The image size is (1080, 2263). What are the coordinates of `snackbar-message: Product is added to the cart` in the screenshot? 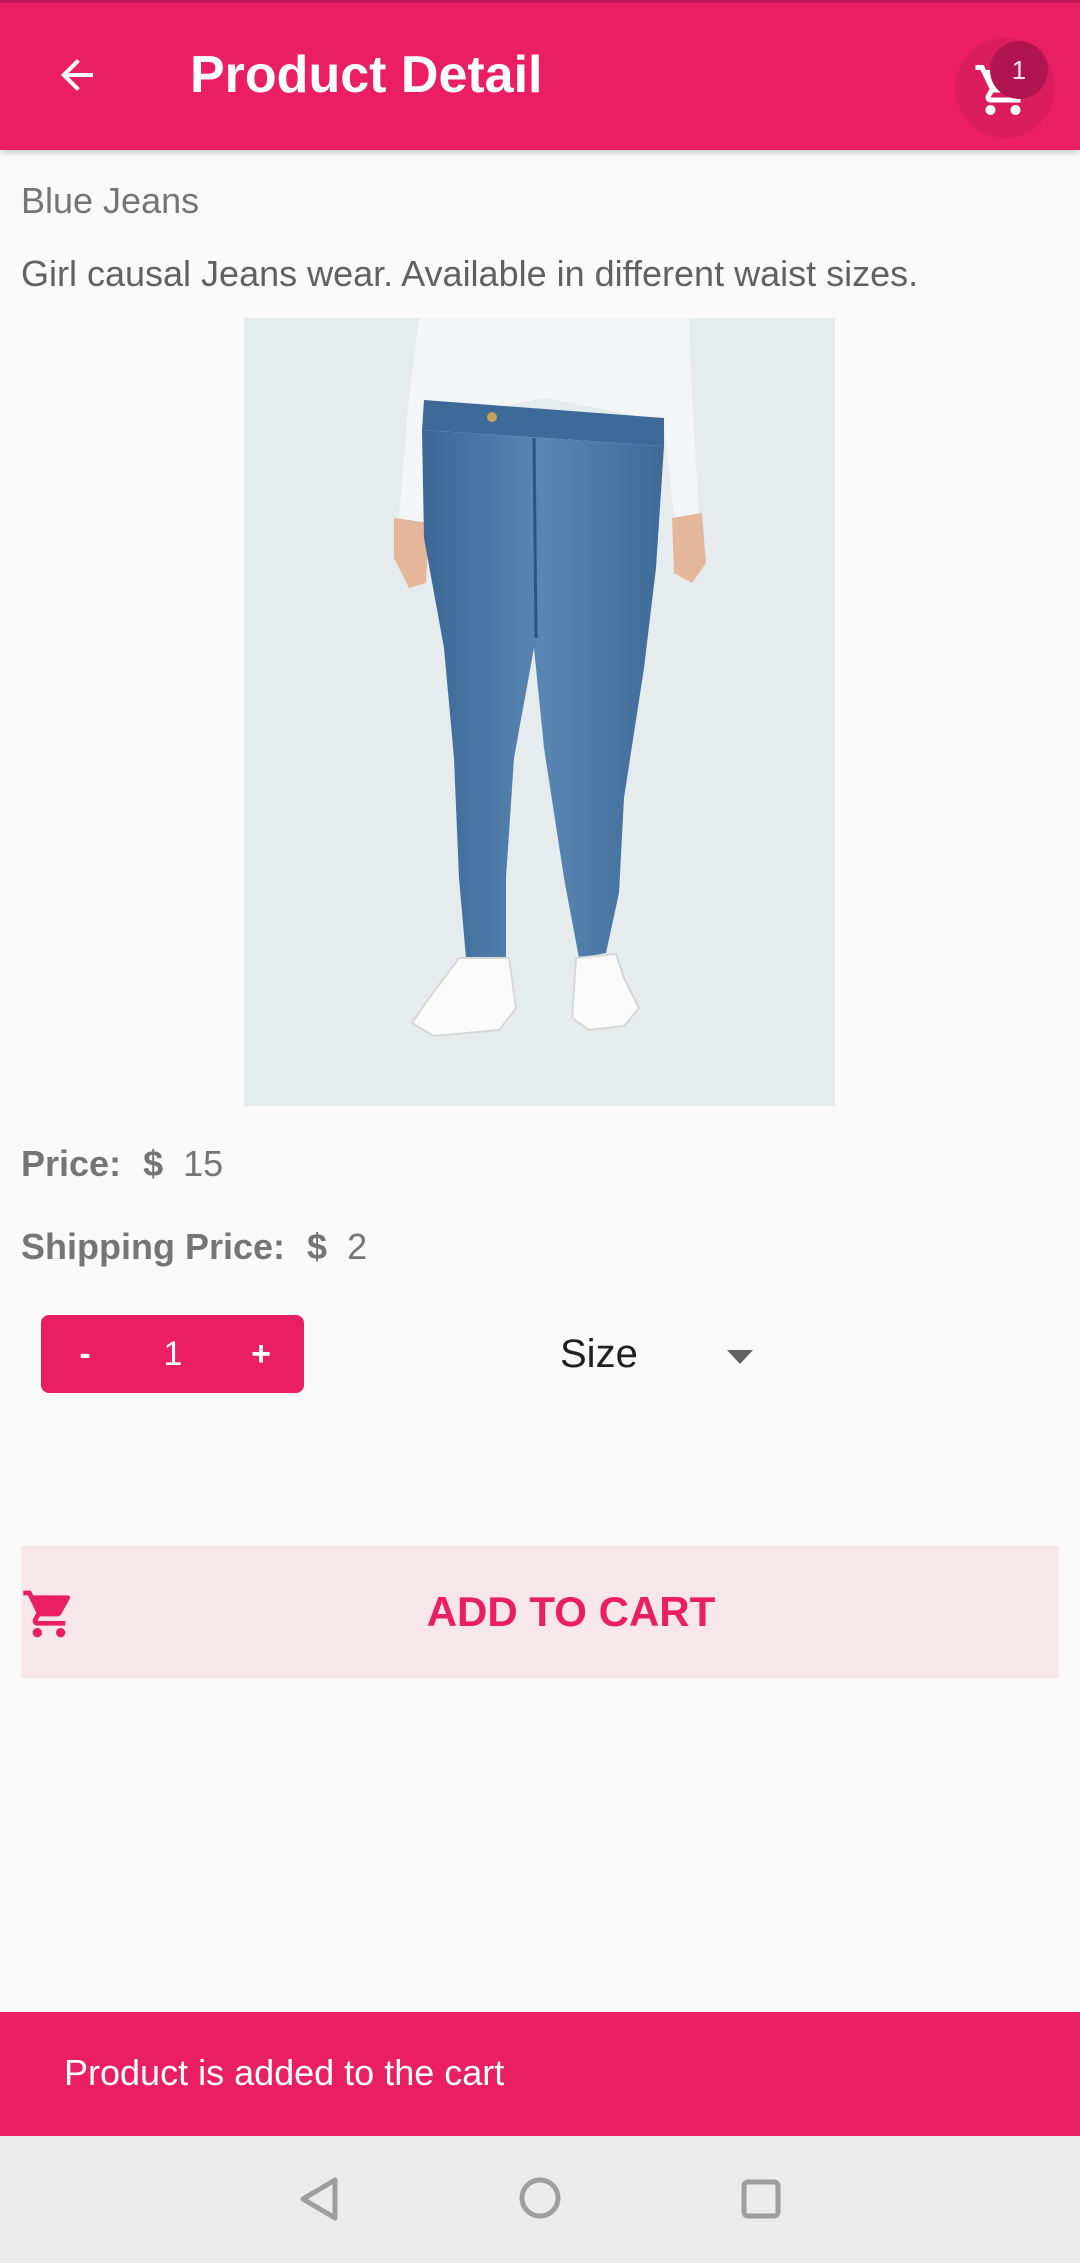 It's located at (284, 2072).